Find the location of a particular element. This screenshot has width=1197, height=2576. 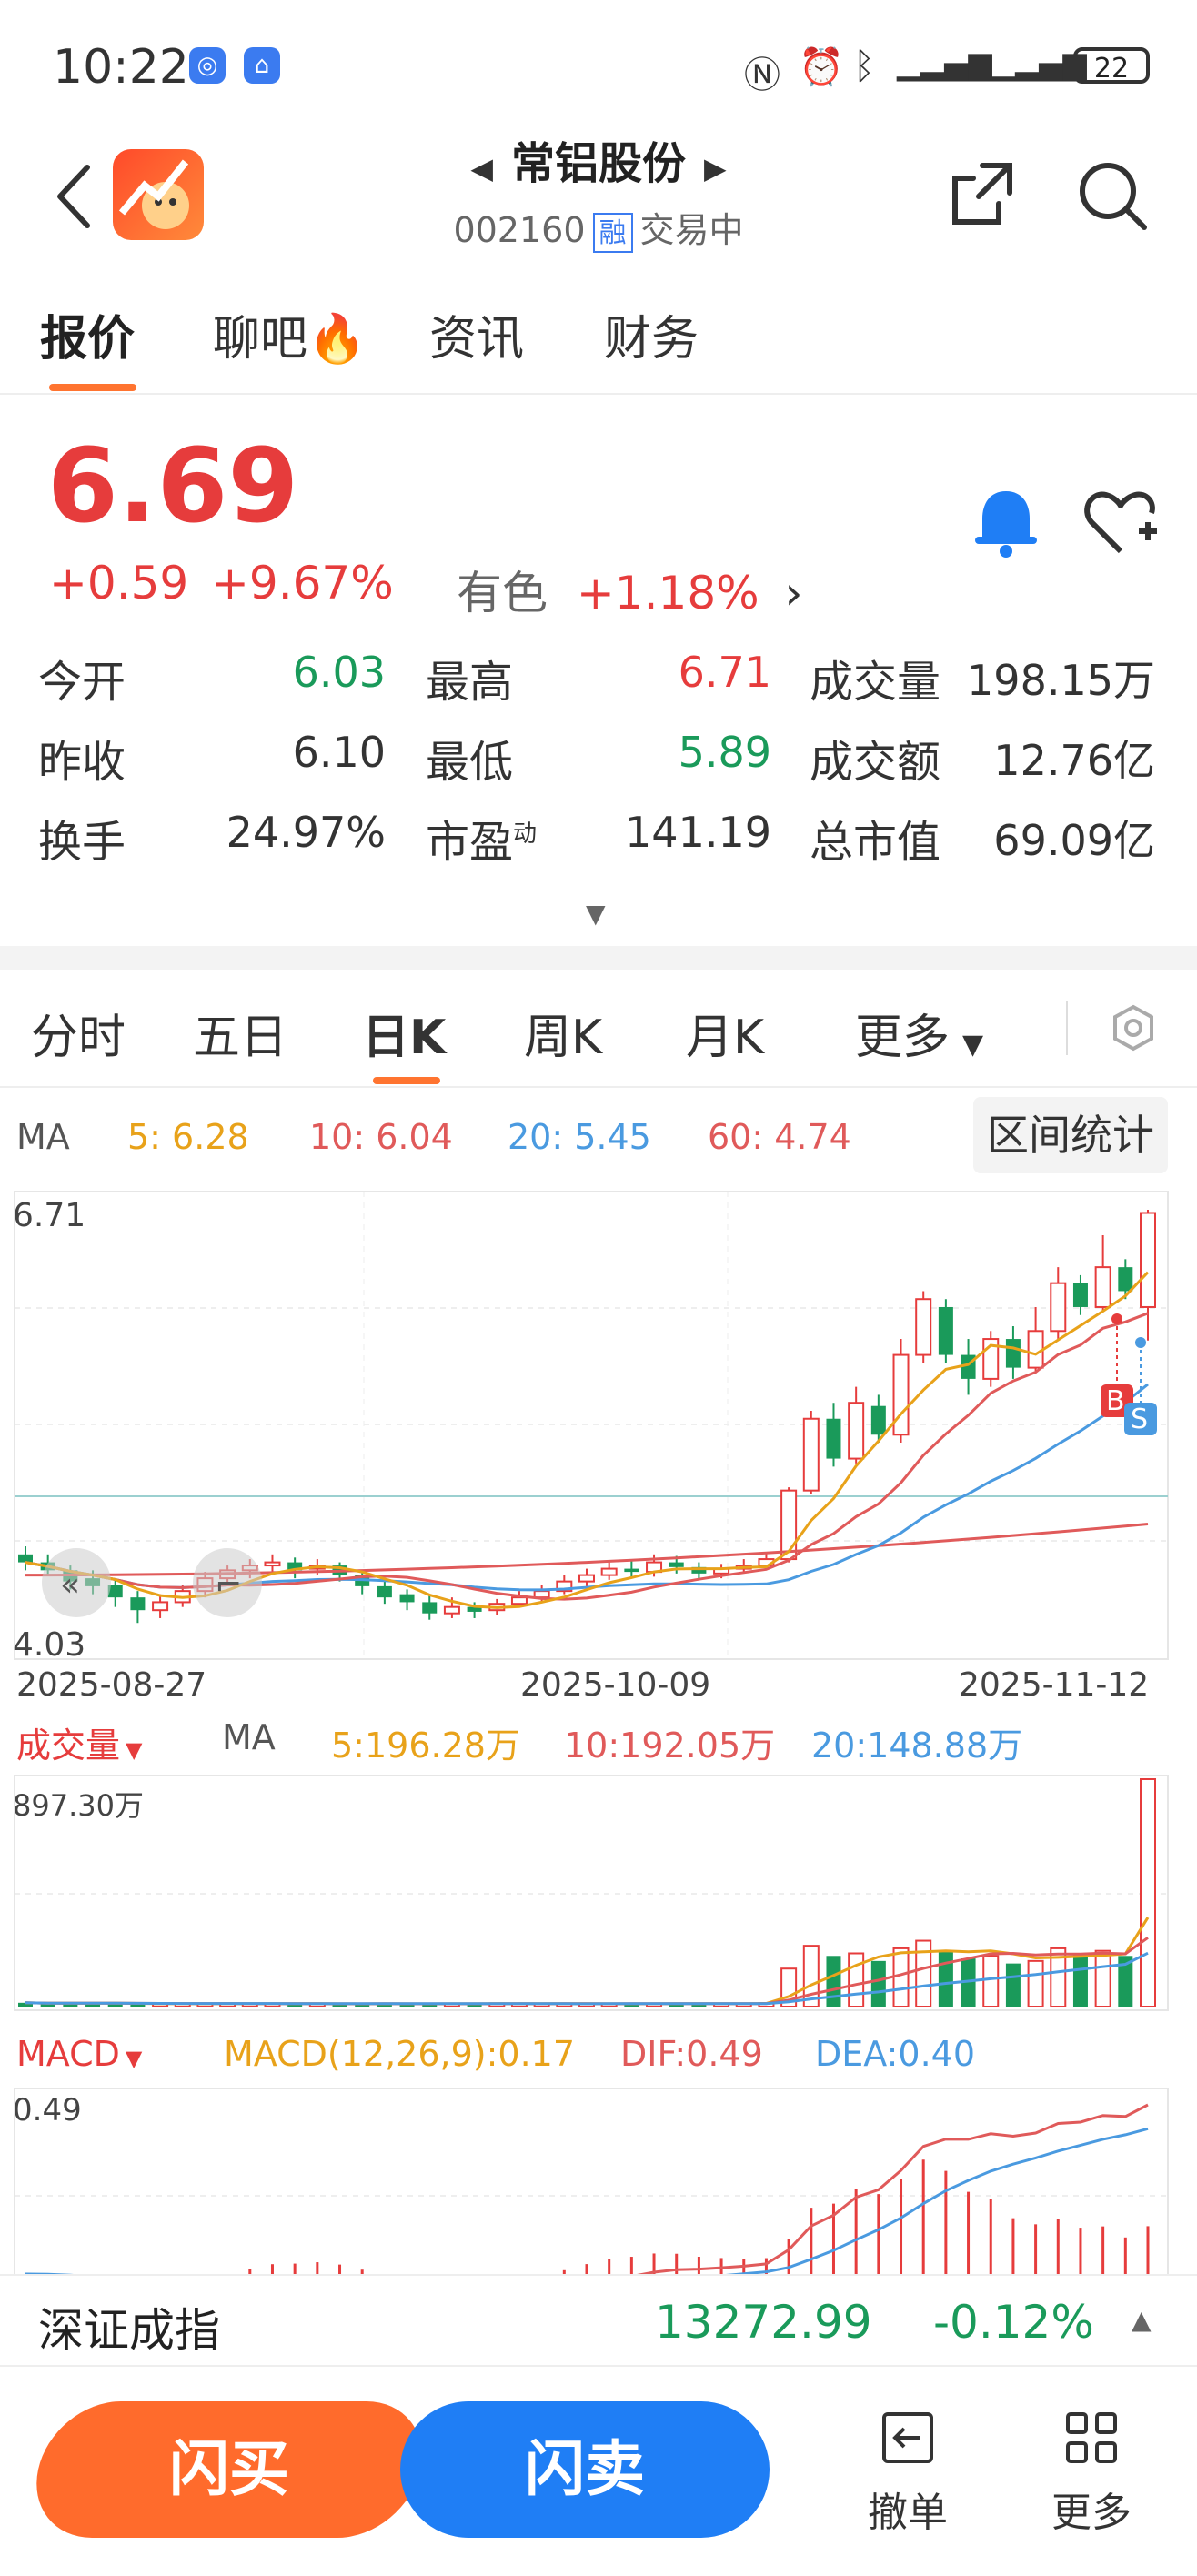

tab-daily-k: 日K is located at coordinates (404, 1033).